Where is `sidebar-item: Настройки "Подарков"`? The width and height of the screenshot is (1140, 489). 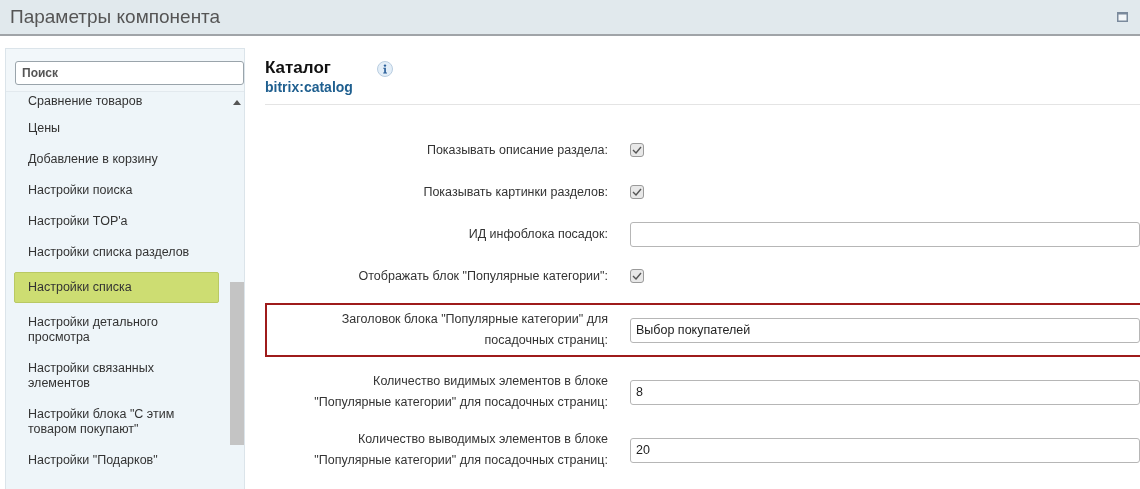
sidebar-item: Настройки "Подарков" is located at coordinates (116, 460).